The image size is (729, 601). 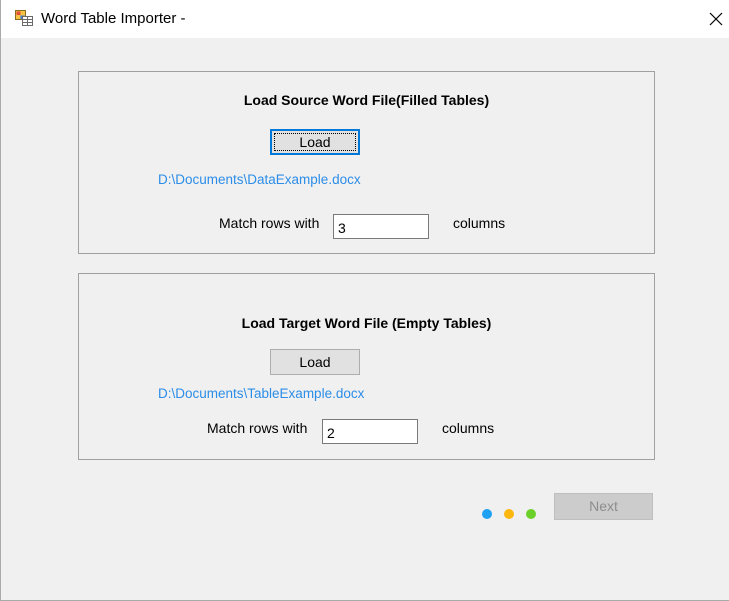 I want to click on app-icon, so click(x=24, y=18).